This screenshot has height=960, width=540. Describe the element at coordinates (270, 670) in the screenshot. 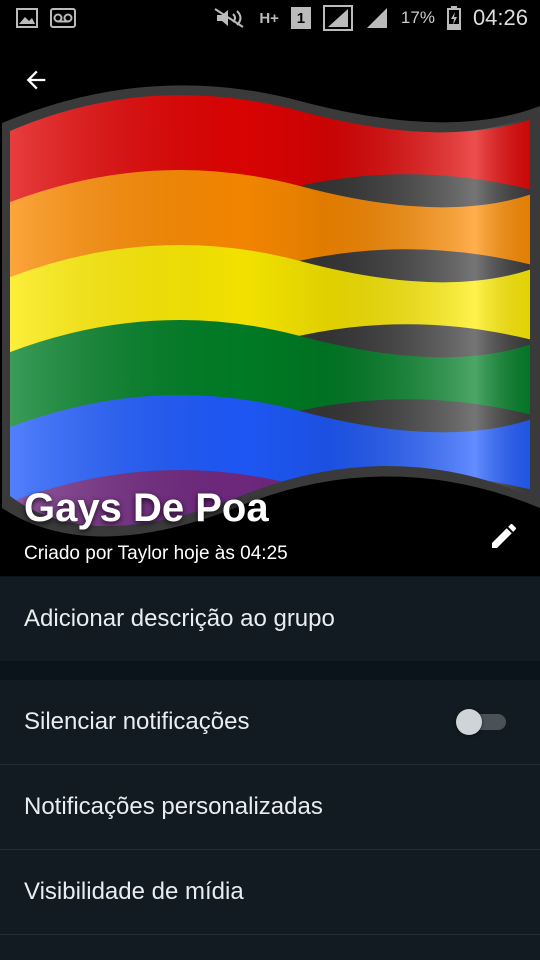

I see `section-divider` at that location.